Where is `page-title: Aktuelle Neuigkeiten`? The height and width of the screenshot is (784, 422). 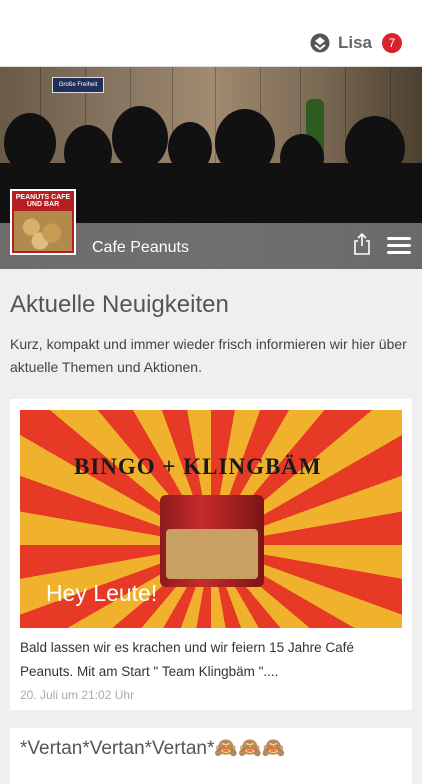 page-title: Aktuelle Neuigkeiten is located at coordinates (119, 304).